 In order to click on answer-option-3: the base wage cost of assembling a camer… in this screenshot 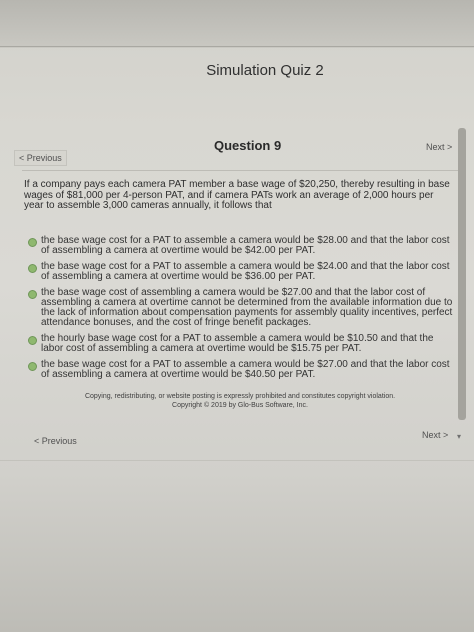, I will do `click(241, 308)`.